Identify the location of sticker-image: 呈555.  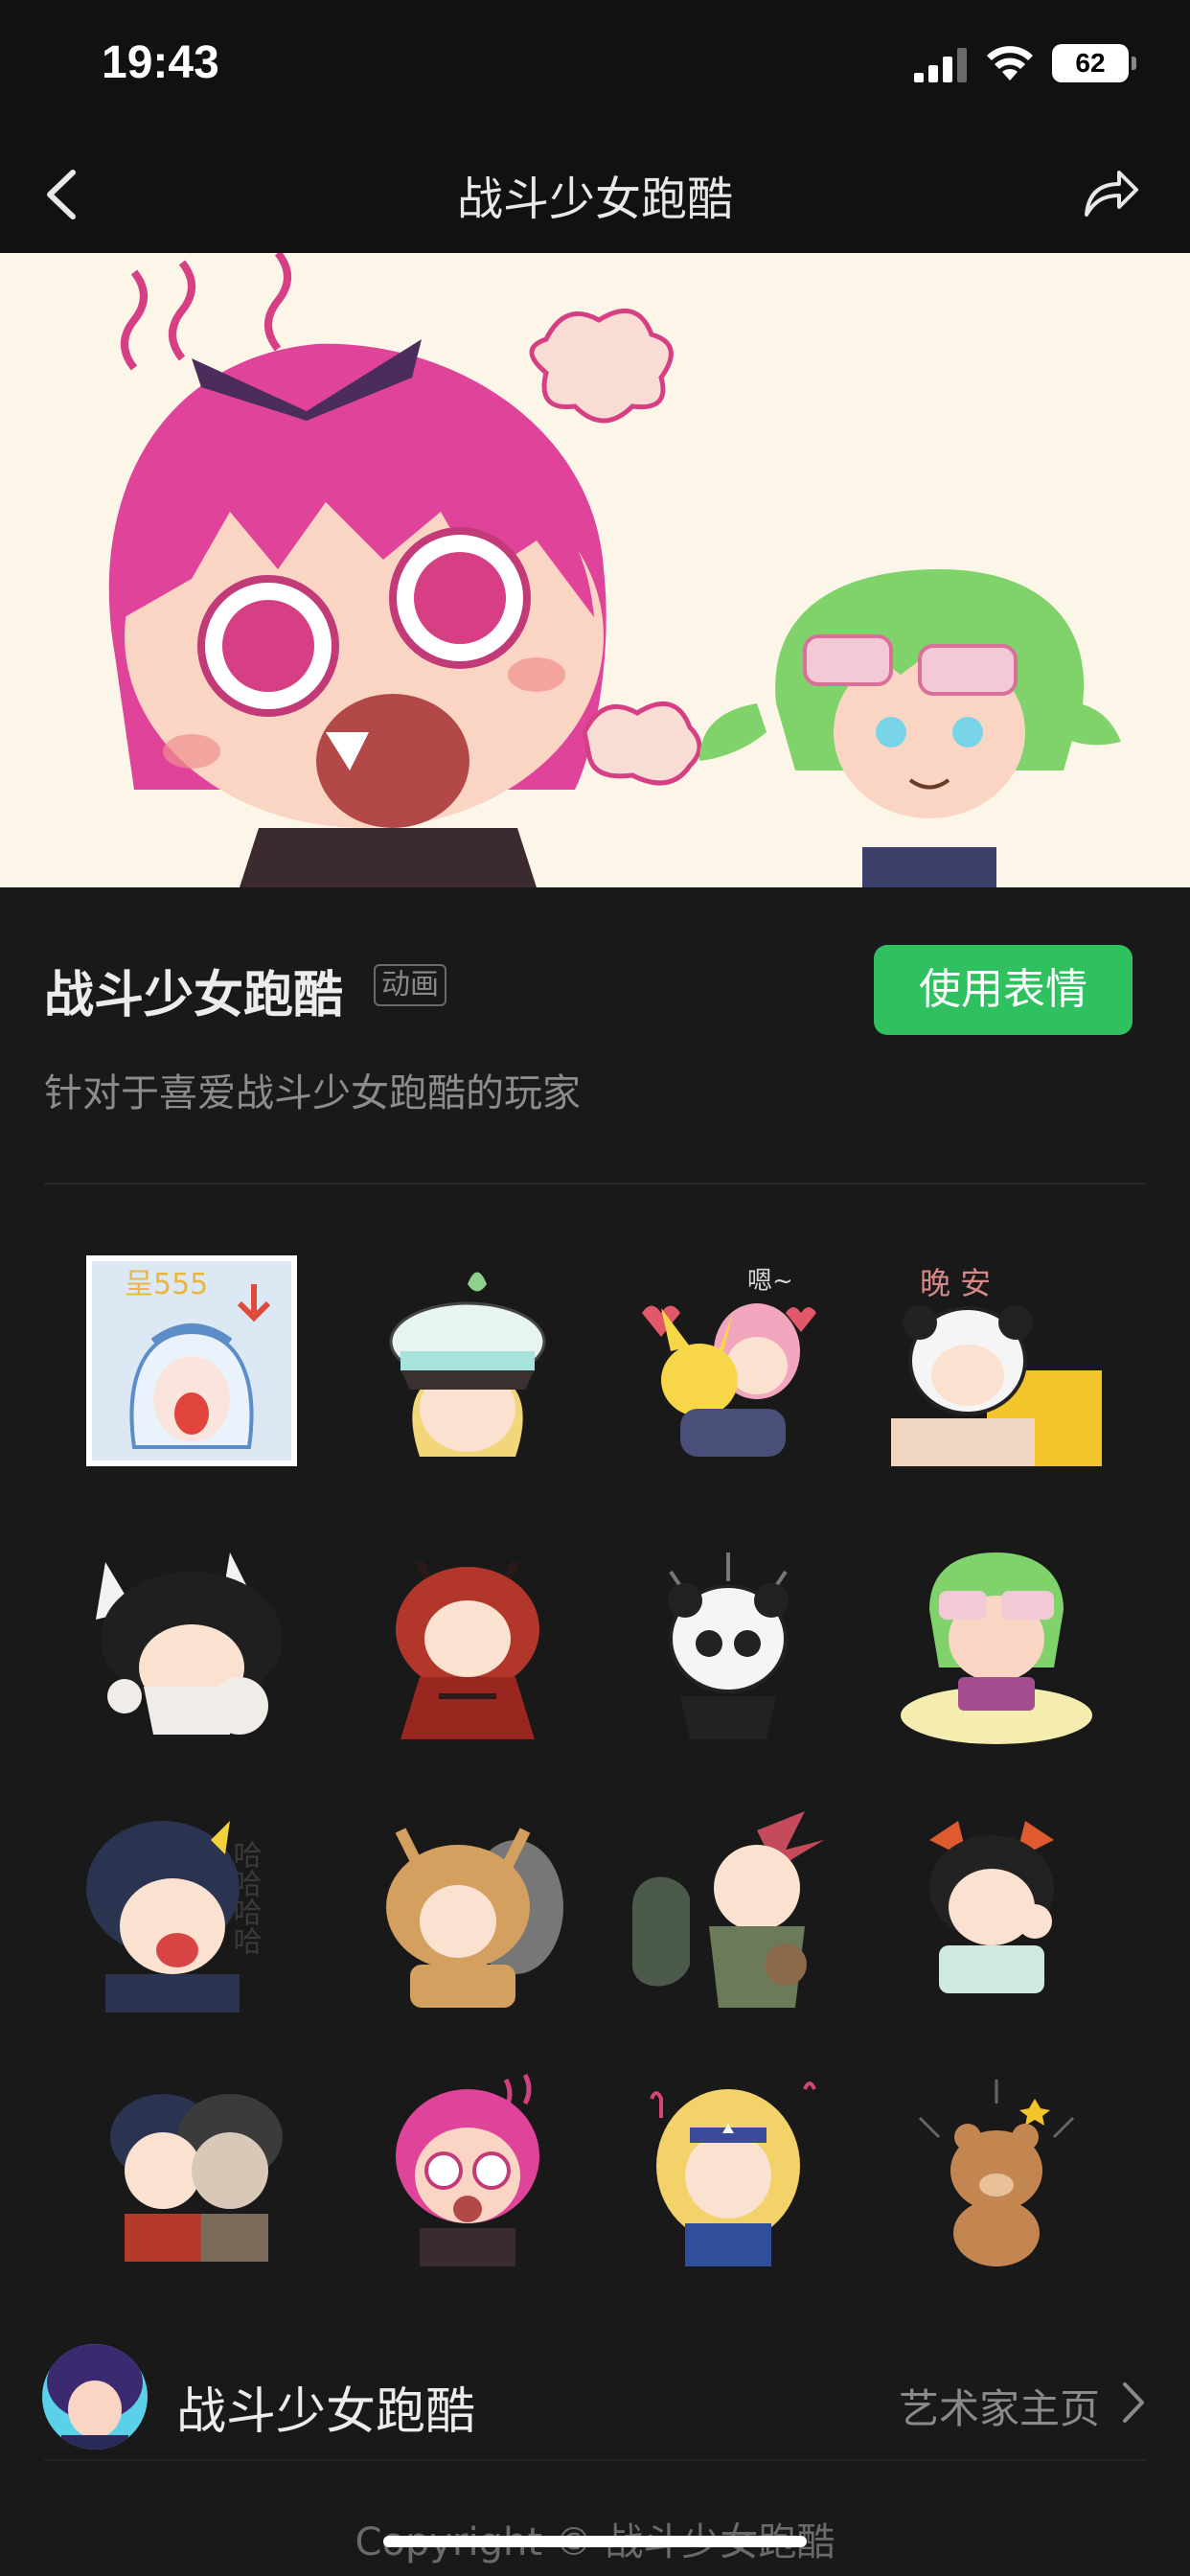
(191, 1360).